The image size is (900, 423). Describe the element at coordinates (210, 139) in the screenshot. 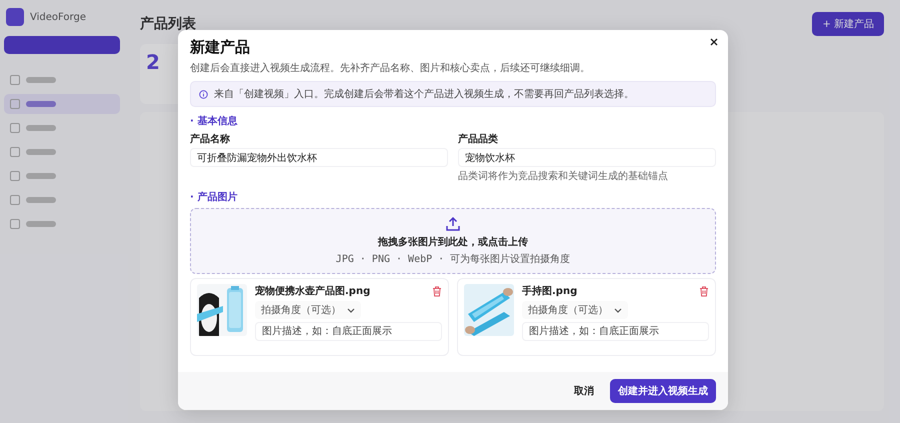

I see `field-label: 产品名称` at that location.